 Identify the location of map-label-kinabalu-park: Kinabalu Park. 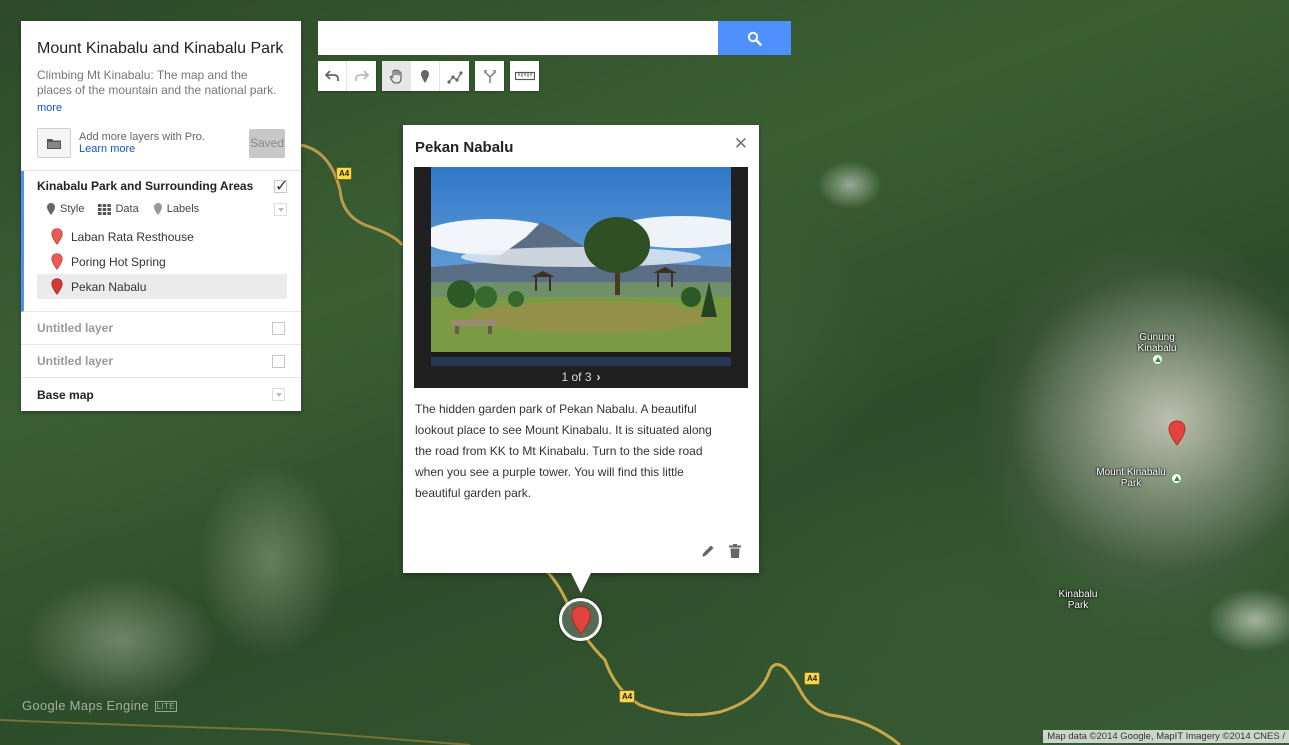
(1078, 600).